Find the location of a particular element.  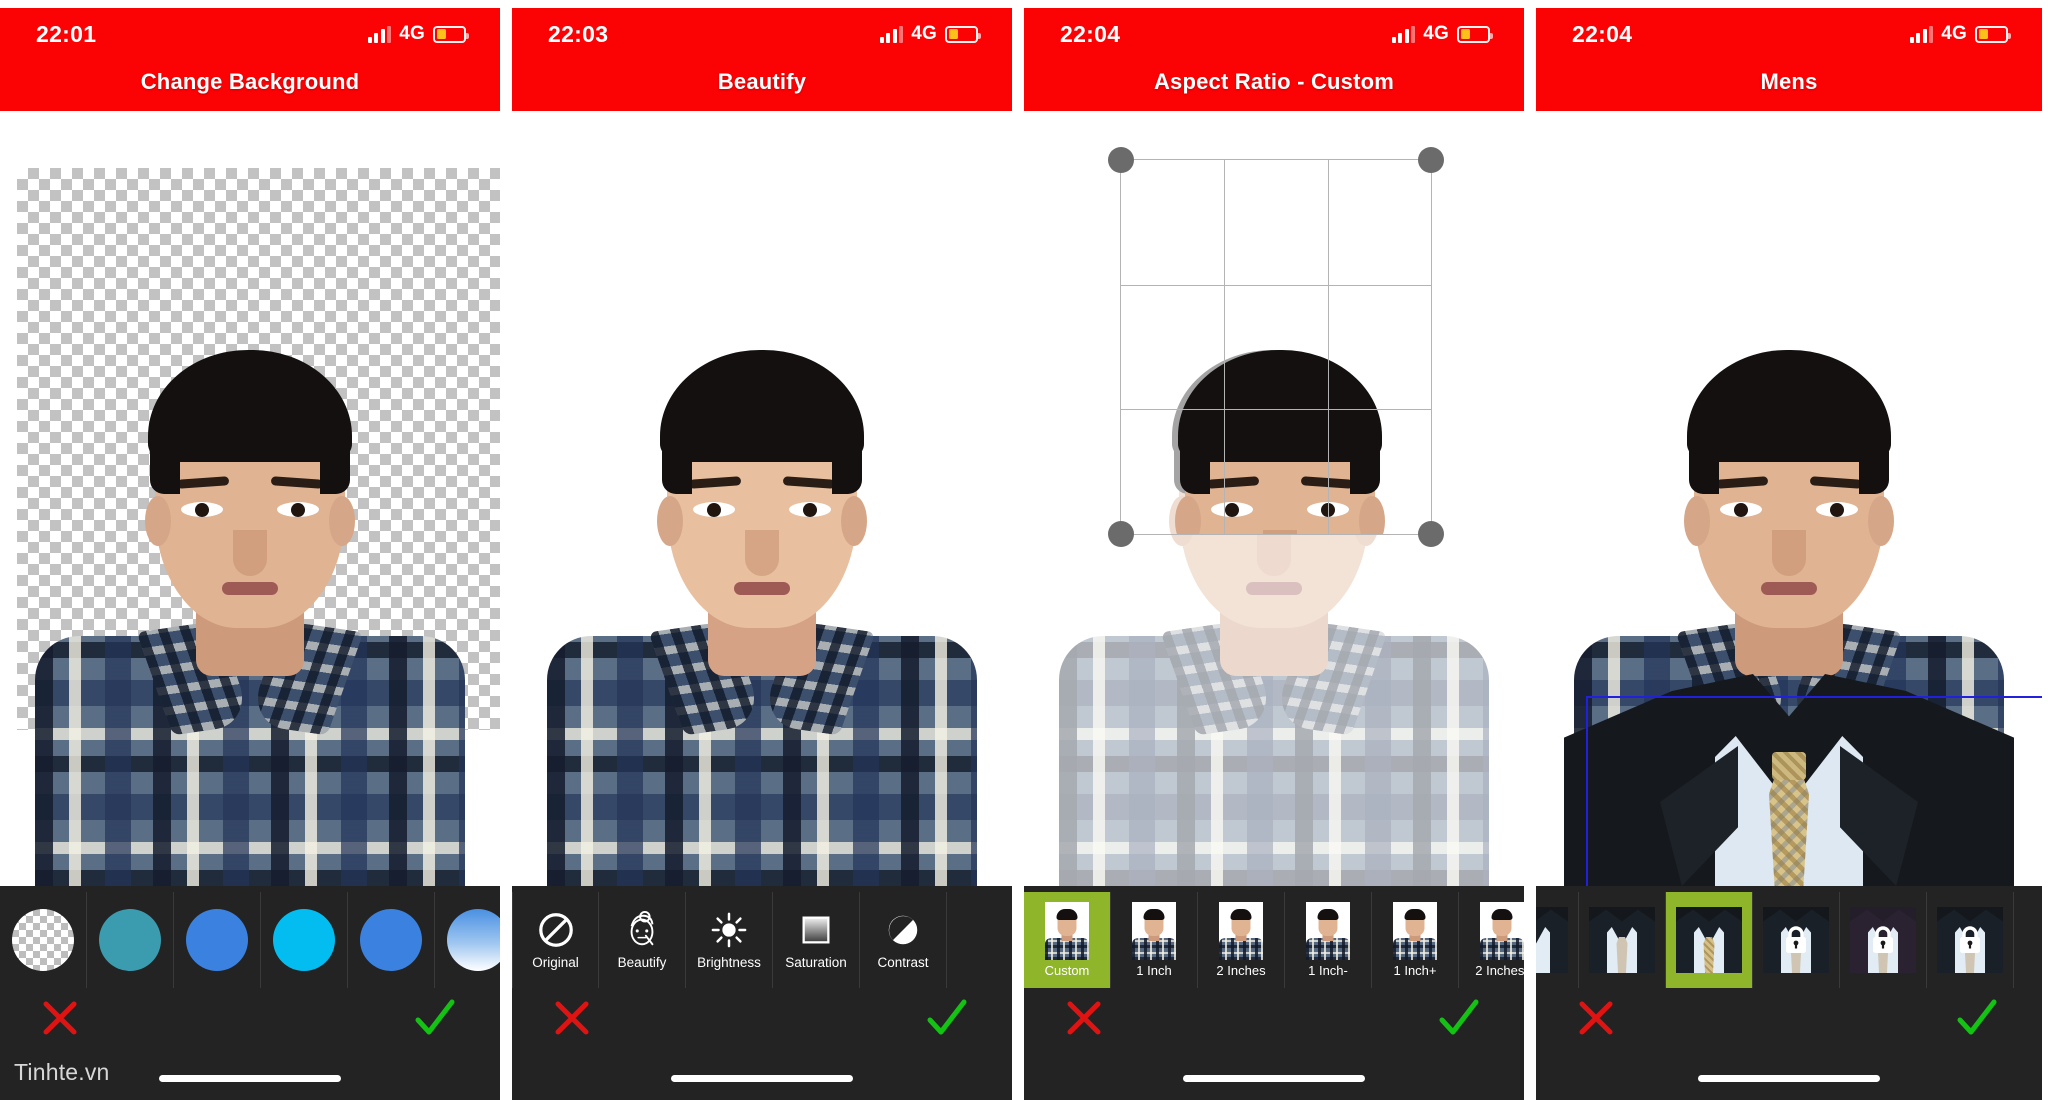

transparent-swatch-icon is located at coordinates (43, 940).